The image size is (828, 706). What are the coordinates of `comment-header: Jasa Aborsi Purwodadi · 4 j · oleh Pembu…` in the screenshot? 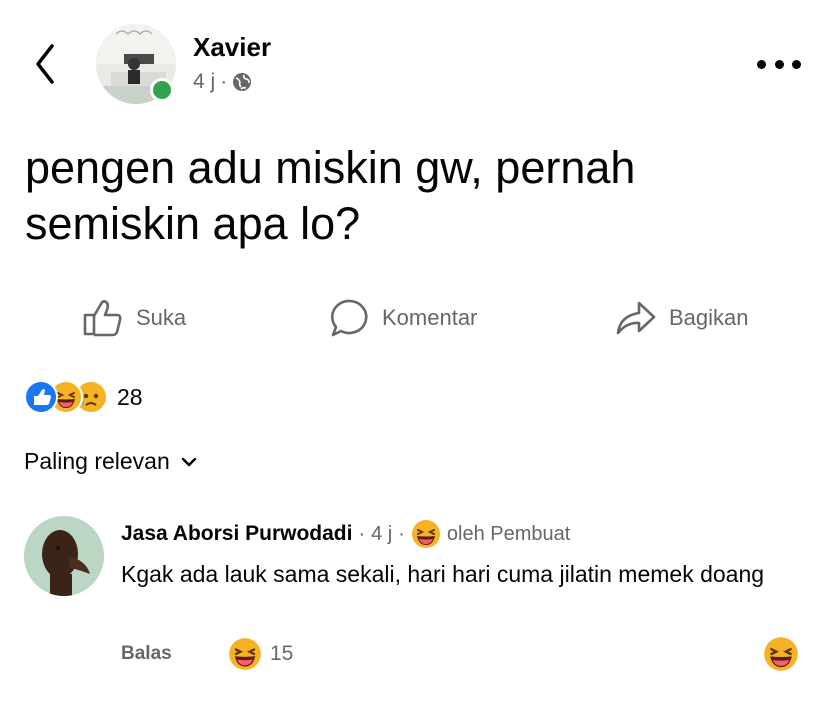 It's located at (345, 534).